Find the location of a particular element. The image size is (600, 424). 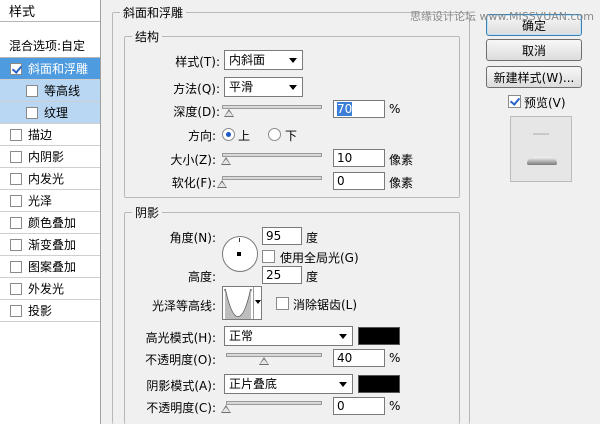

style-item-stroke: 描边 is located at coordinates (50, 135).